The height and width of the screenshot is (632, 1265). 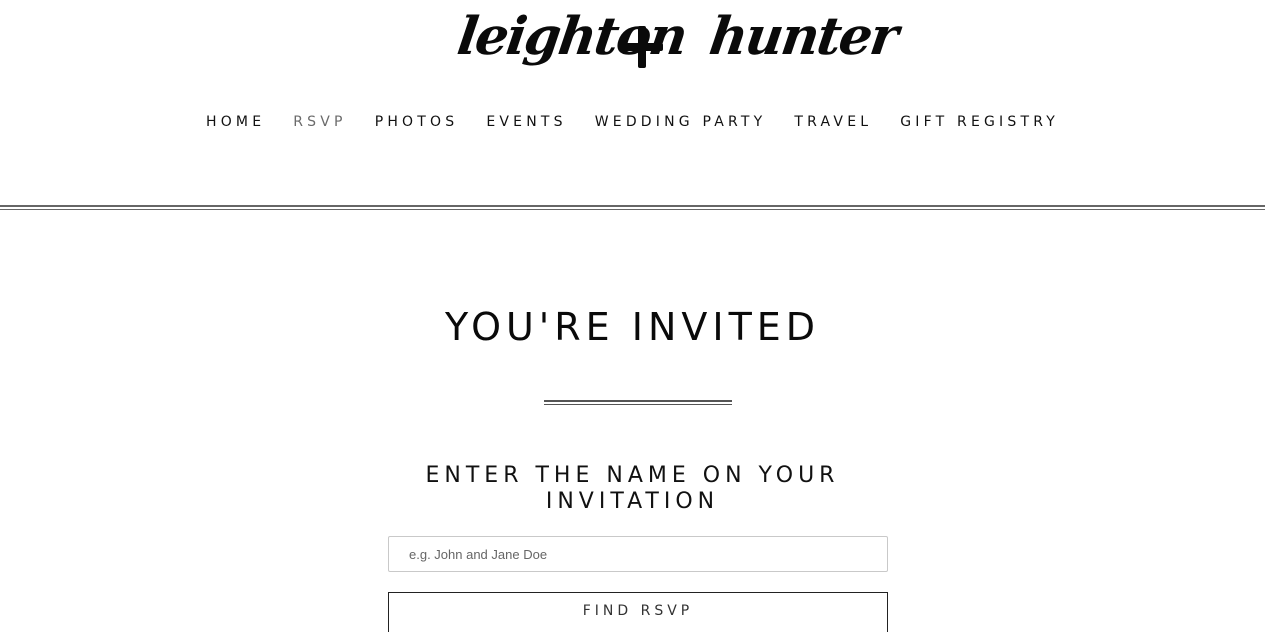 What do you see at coordinates (319, 122) in the screenshot?
I see `nav-item-rsvp: RSVP` at bounding box center [319, 122].